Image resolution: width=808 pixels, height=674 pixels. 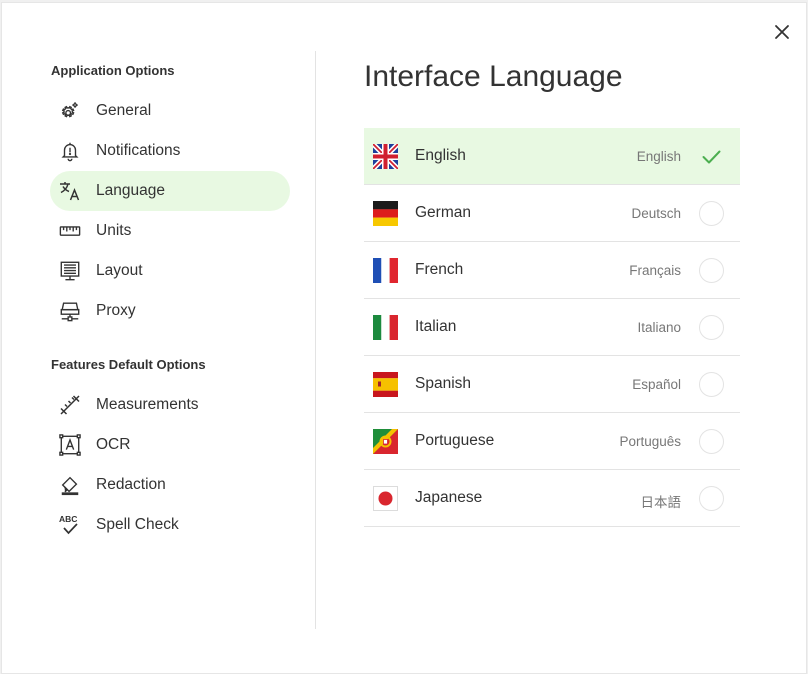 I want to click on language-native-name: Português, so click(x=650, y=441).